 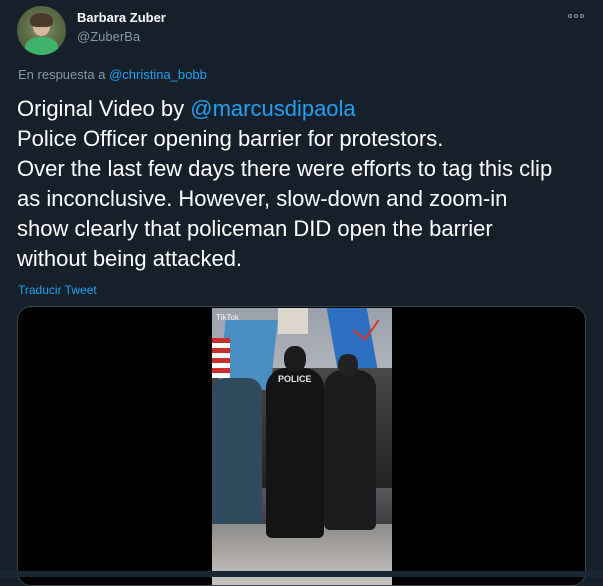 I want to click on tweet-line: without being attacked., so click(x=130, y=258).